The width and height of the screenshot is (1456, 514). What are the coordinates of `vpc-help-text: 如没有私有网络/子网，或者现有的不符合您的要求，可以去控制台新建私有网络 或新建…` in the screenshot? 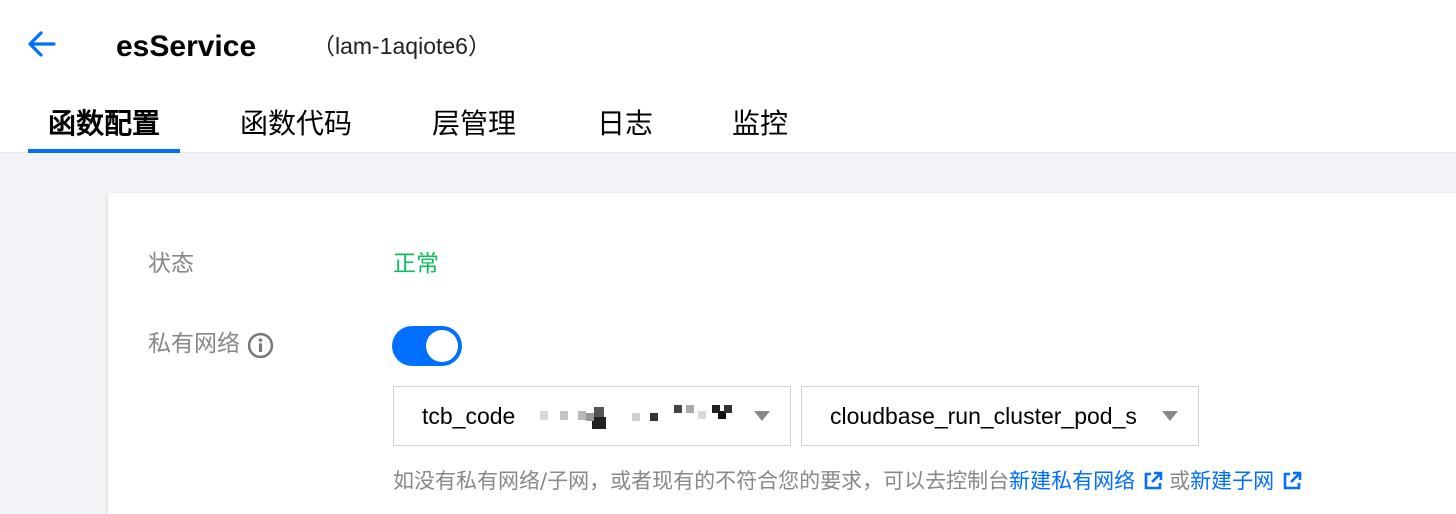 It's located at (850, 481).